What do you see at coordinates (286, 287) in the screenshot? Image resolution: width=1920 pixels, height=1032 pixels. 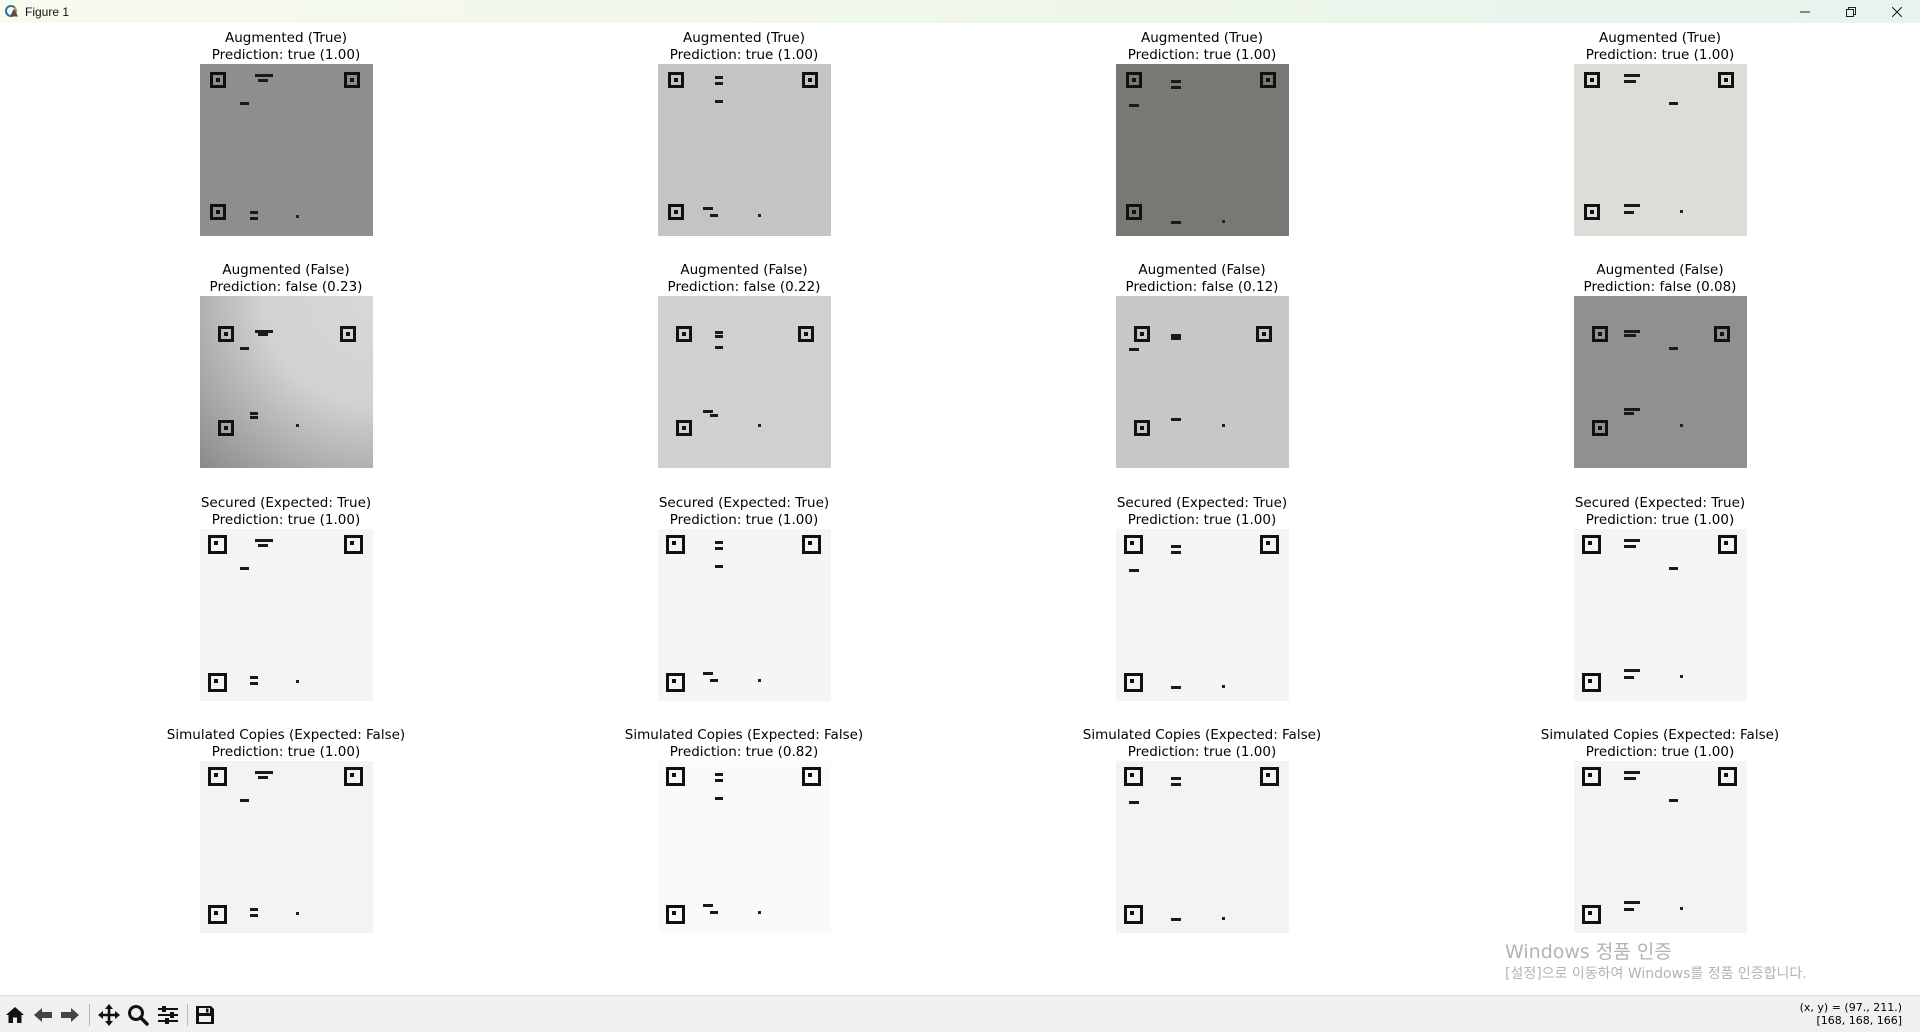 I see `subplot-prediction: Prediction: false (0.23)` at bounding box center [286, 287].